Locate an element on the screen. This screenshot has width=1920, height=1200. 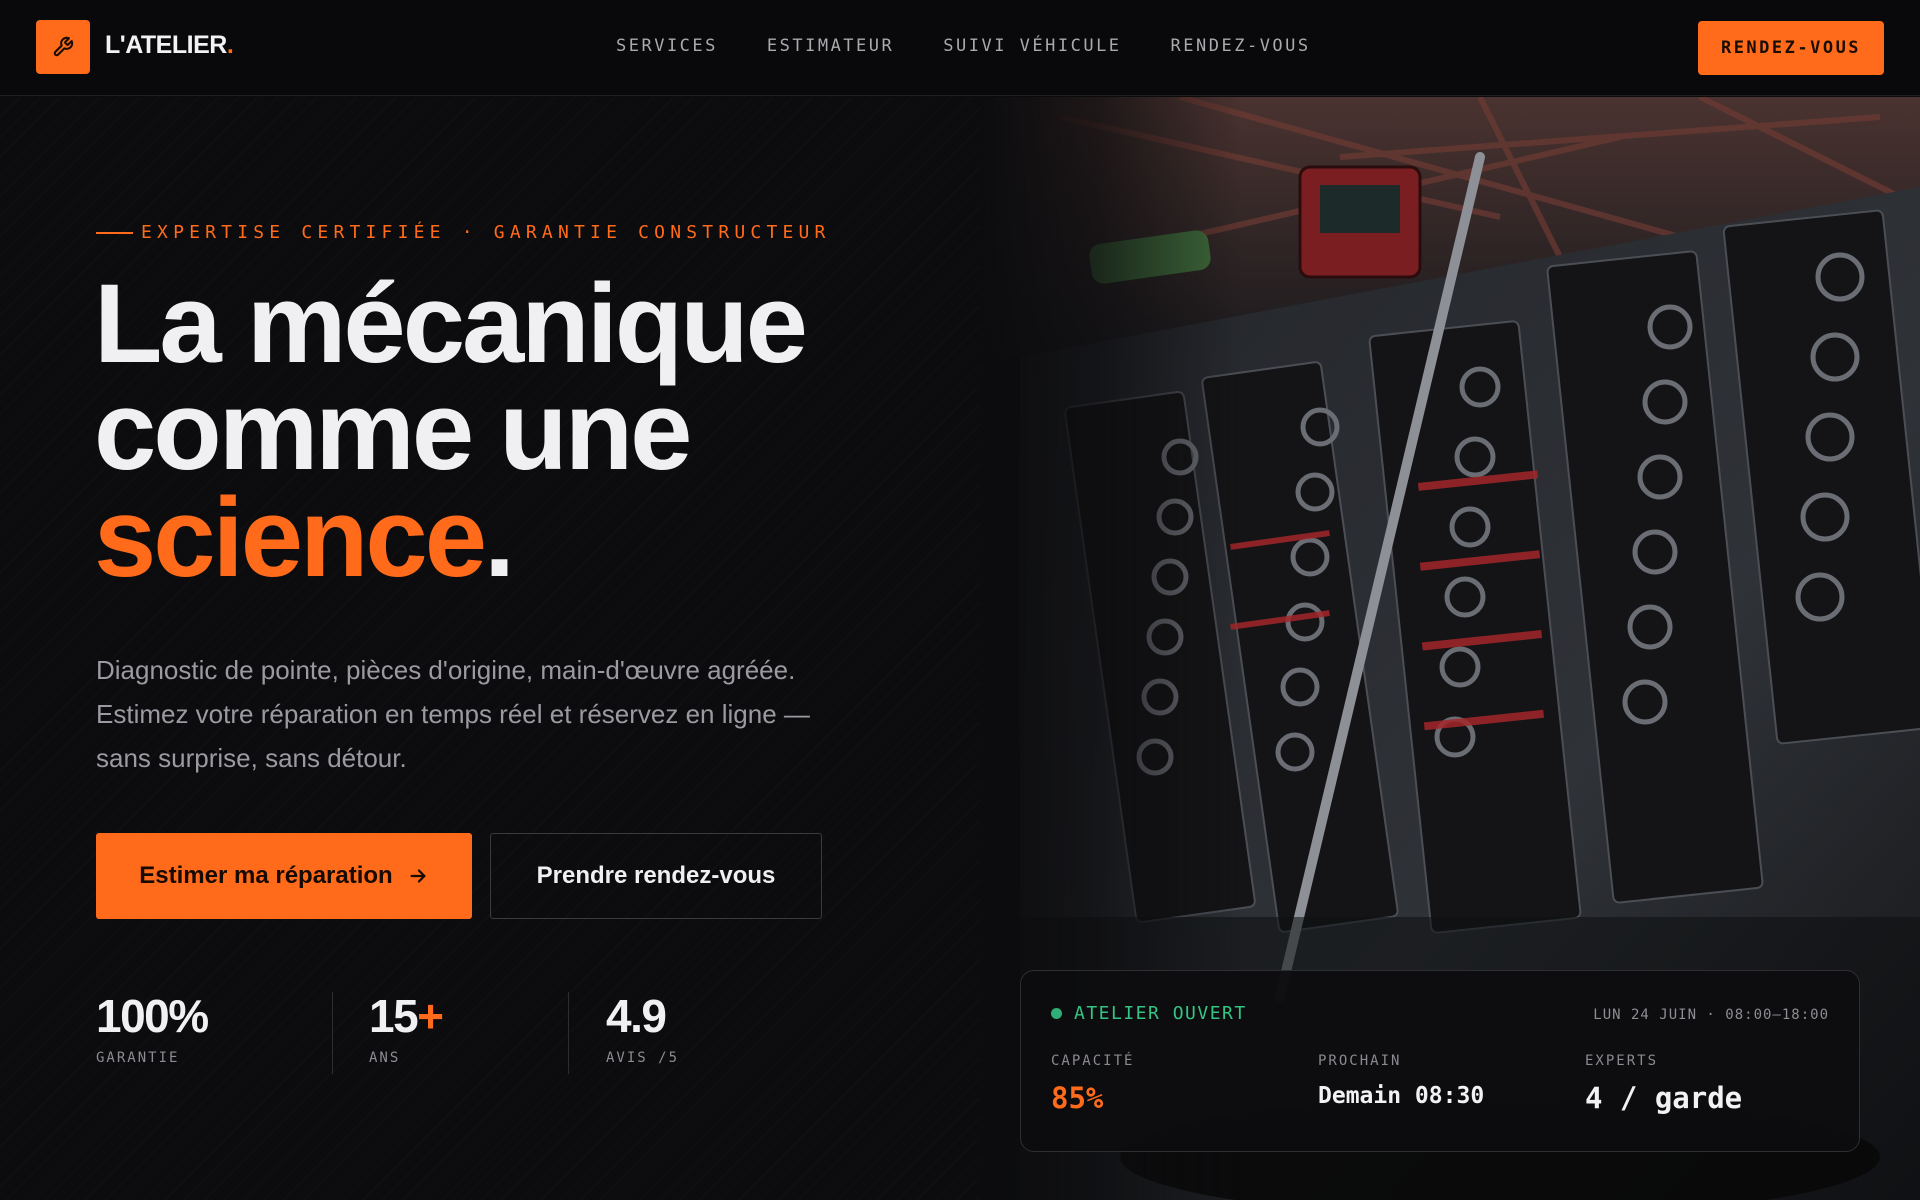
metric-value: 4 / garde is located at coordinates (1664, 1098).